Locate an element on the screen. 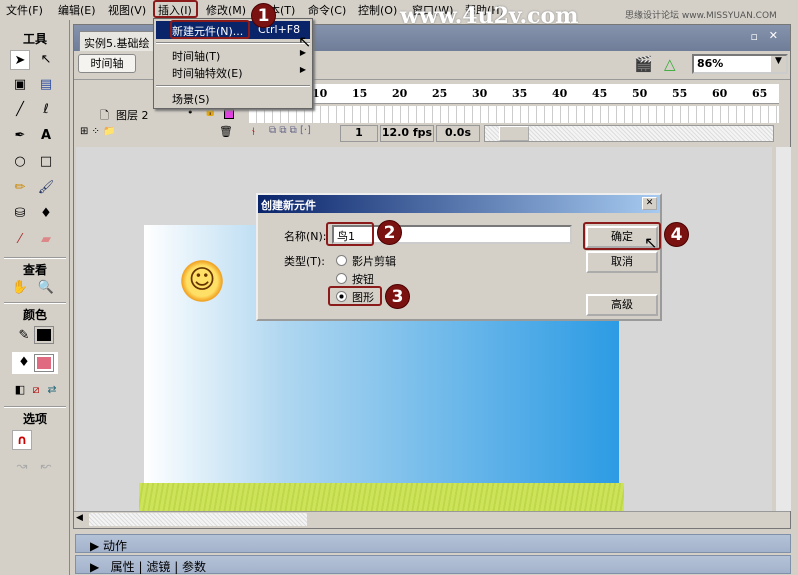 The image size is (798, 575). ruler-tick-label: 55 is located at coordinates (680, 93).